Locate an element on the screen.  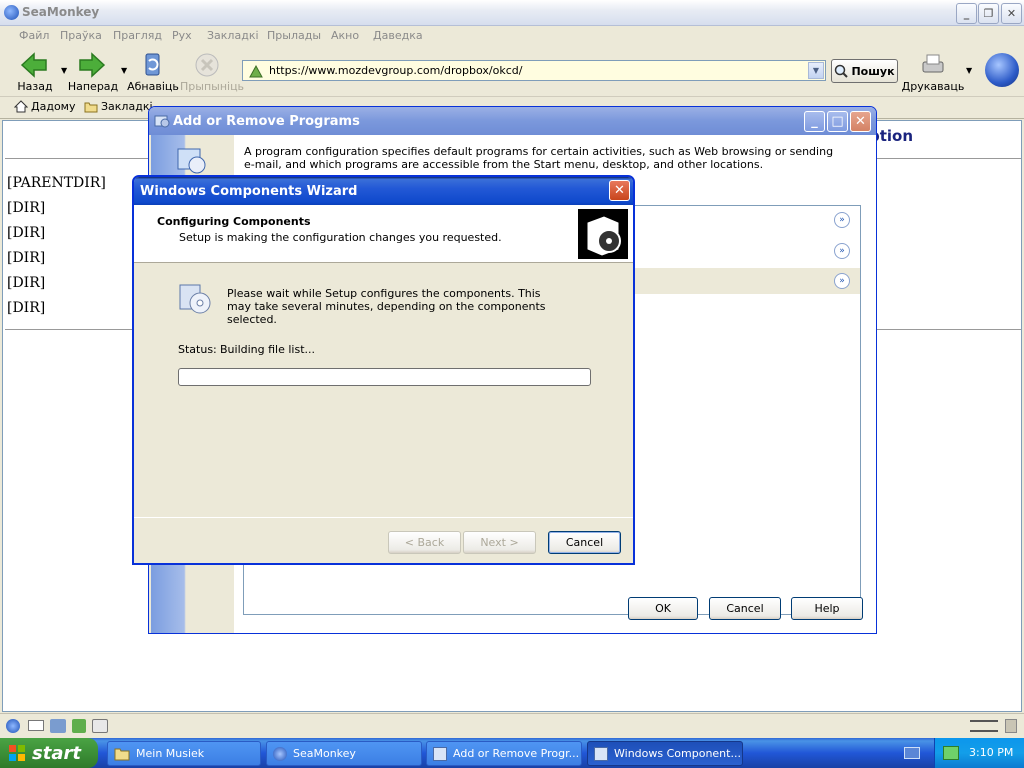
menu-window: Акно is located at coordinates (345, 35).